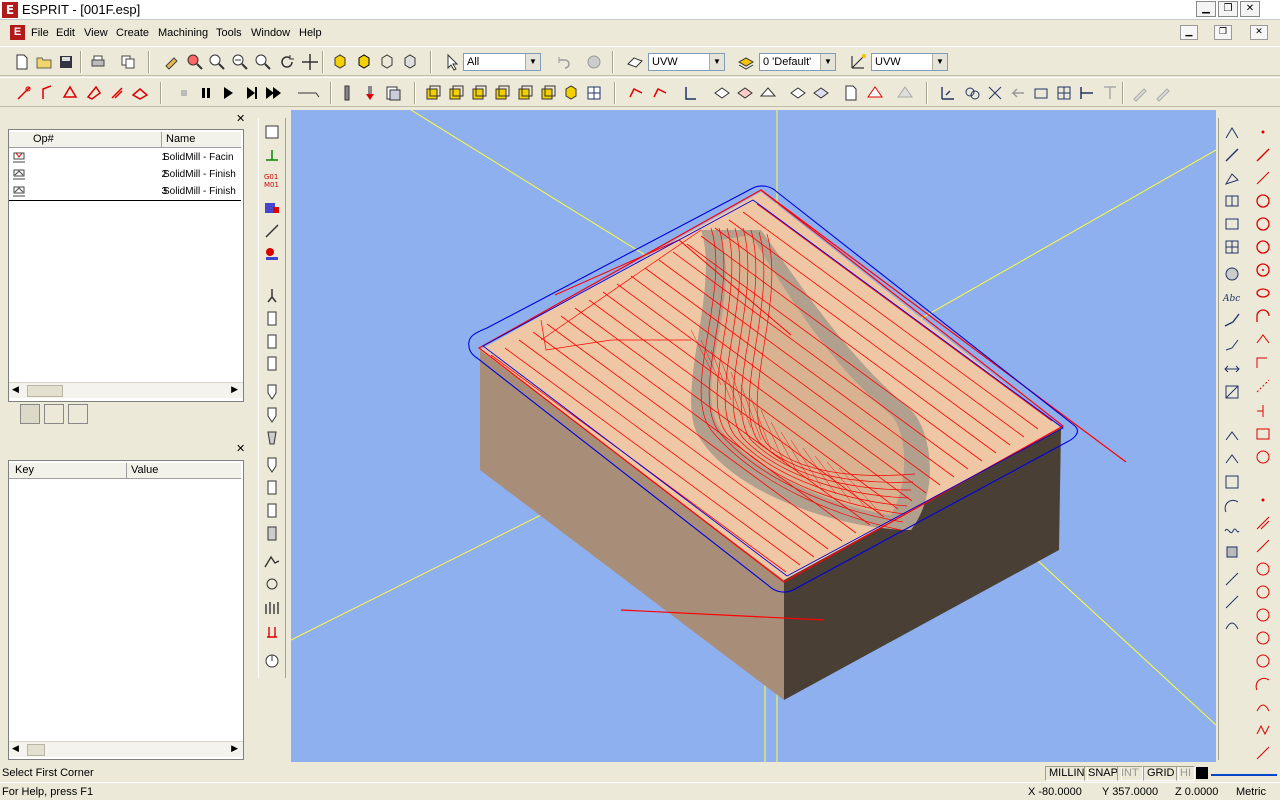 This screenshot has width=1280, height=800. I want to click on circle-tangent-icon, so click(1263, 247).